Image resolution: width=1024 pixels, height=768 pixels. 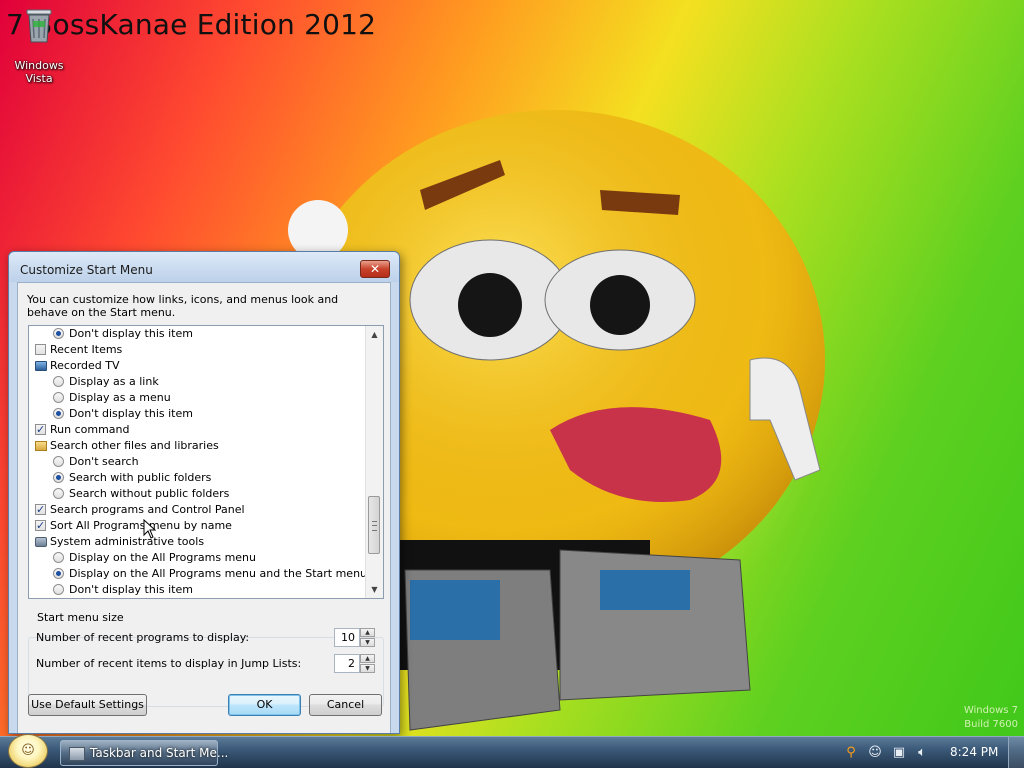 I want to click on recent-programs-spinner: 10 ▲ ▼, so click(x=355, y=637).